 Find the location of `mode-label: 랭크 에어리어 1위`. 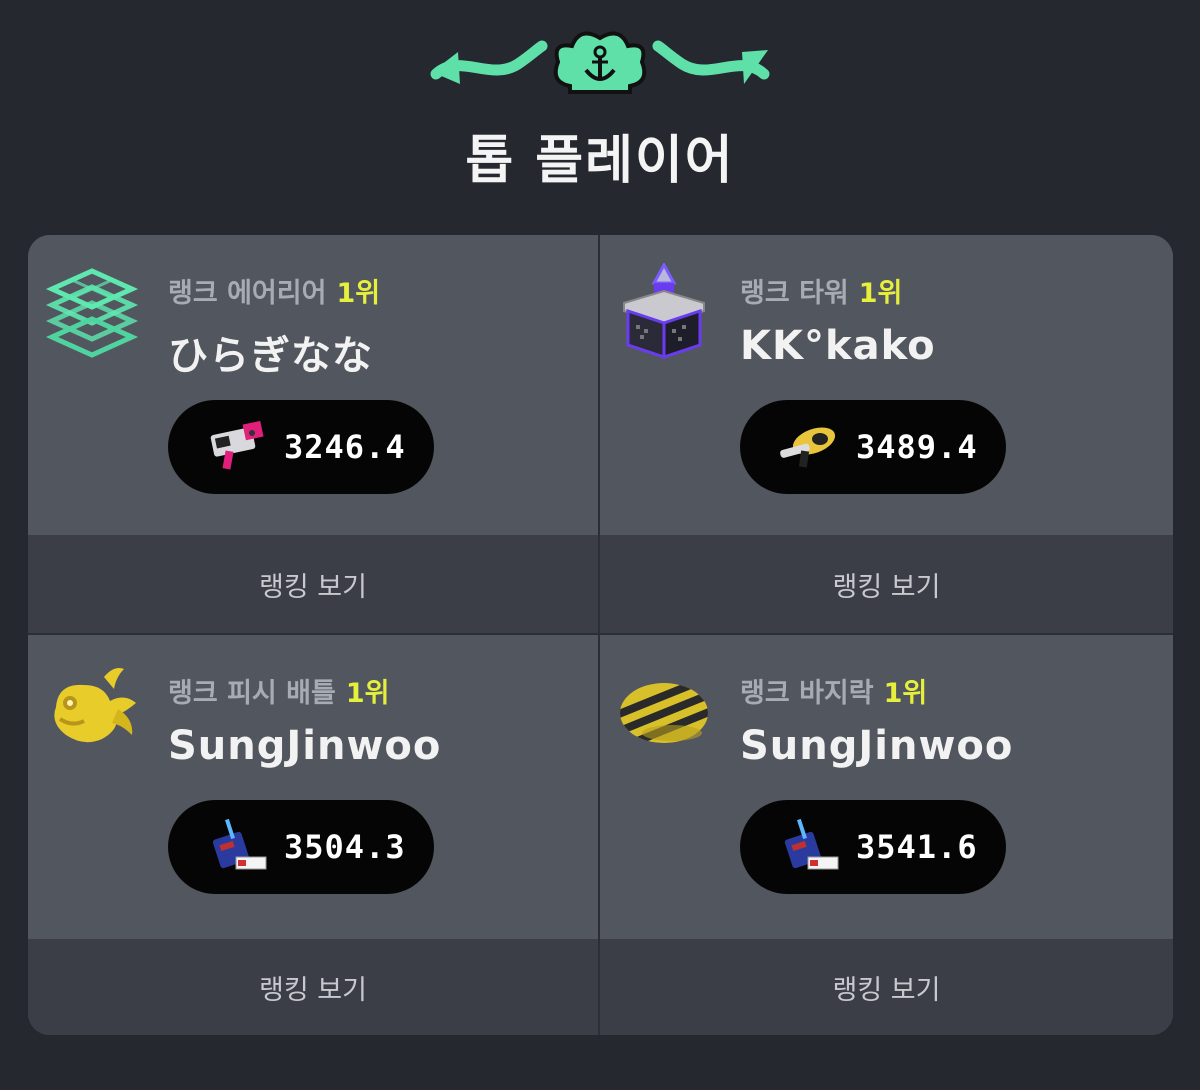

mode-label: 랭크 에어리어 1위 is located at coordinates (274, 293).